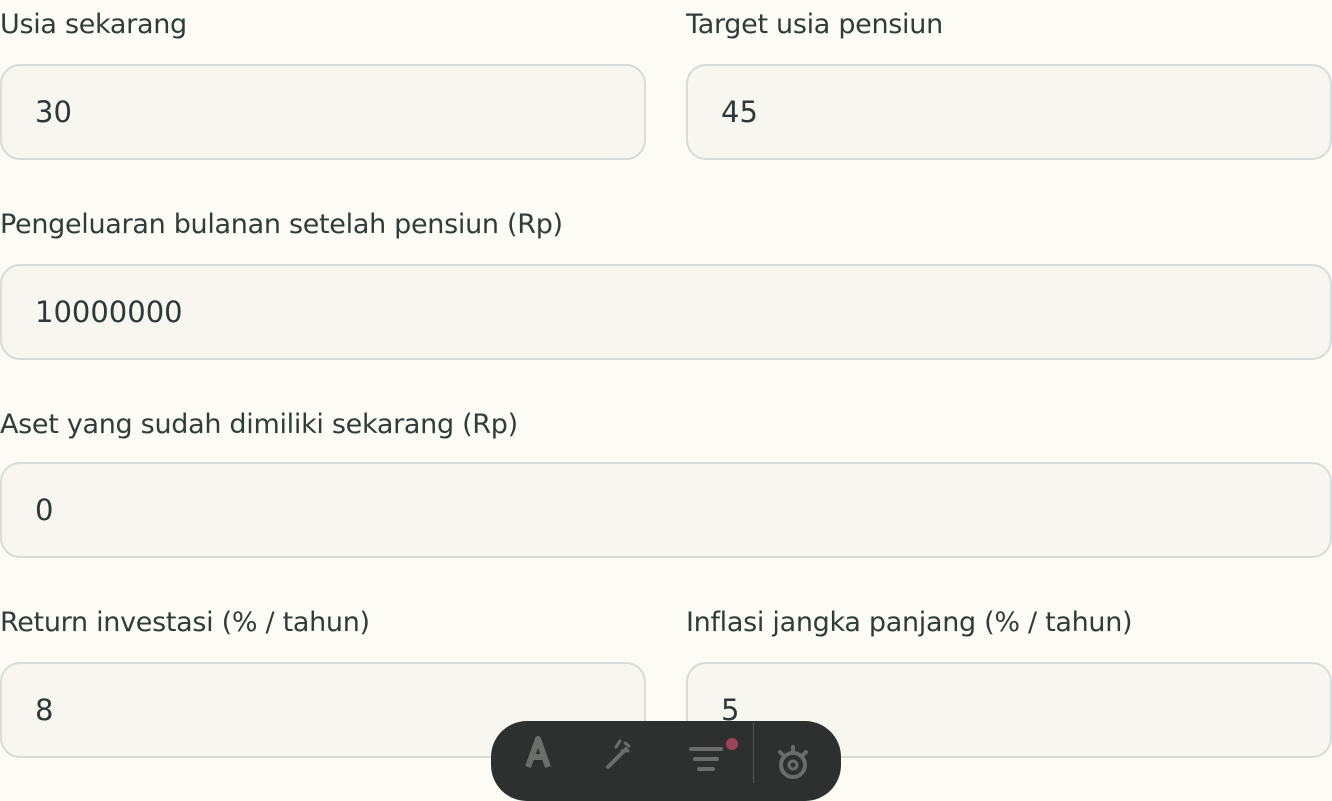 The height and width of the screenshot is (801, 1332). Describe the element at coordinates (666, 761) in the screenshot. I see `floating-toolbar` at that location.